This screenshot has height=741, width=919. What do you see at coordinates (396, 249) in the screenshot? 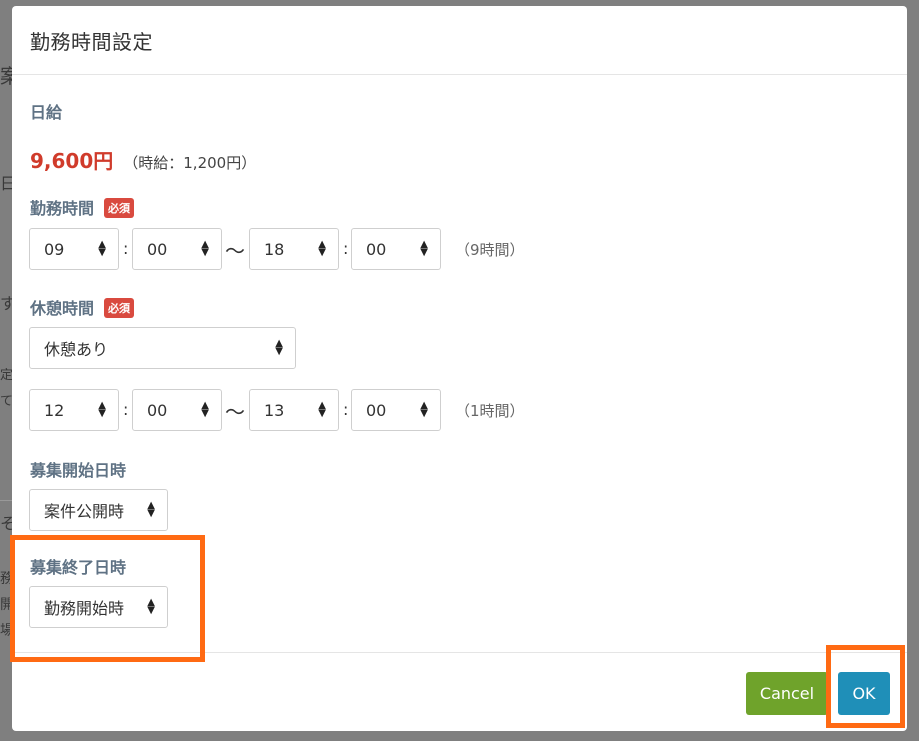
I see `work-end-minute-select: 00 ▲ ▼` at bounding box center [396, 249].